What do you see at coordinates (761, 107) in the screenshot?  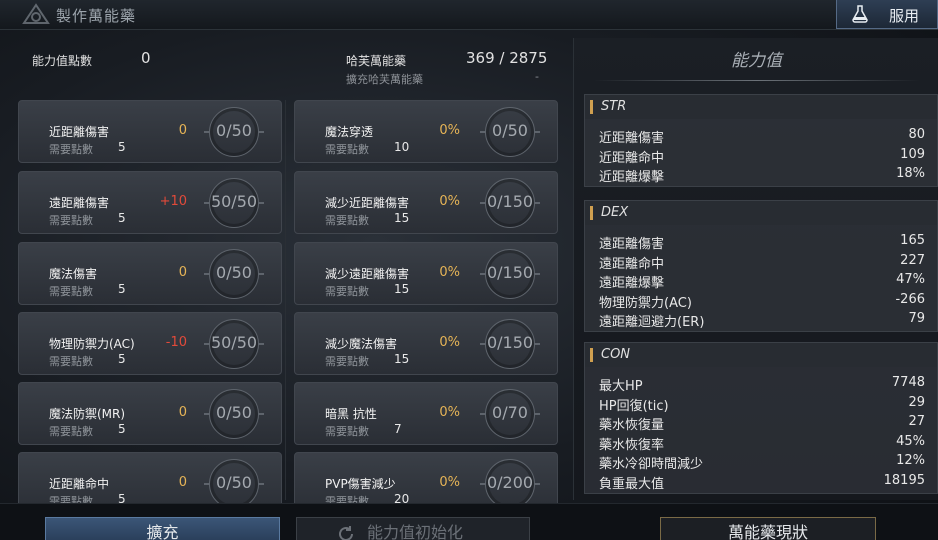 I see `stat-group-header: STR` at bounding box center [761, 107].